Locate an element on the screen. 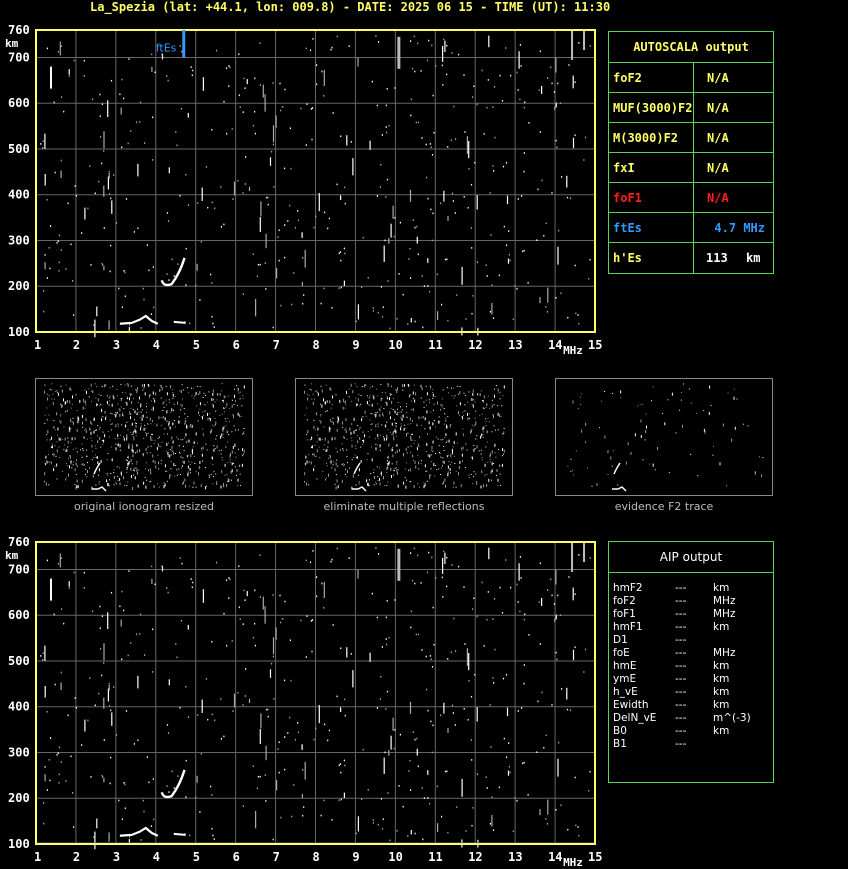 The image size is (848, 869). x-tick-label: 6 is located at coordinates (236, 857).